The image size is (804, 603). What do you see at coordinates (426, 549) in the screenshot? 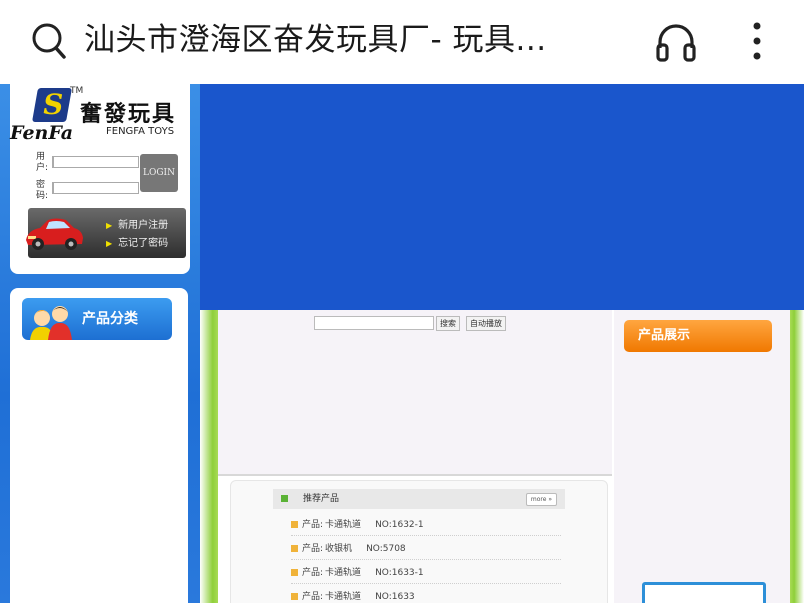
I see `list-item: 产品: 收银机 NO:5708` at bounding box center [426, 549].